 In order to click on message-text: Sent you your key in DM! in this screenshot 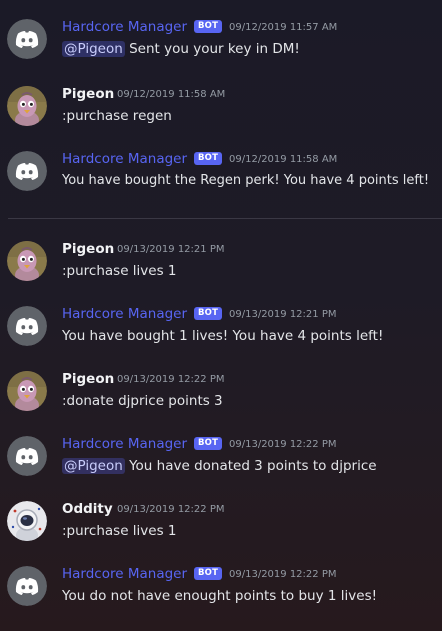, I will do `click(212, 49)`.